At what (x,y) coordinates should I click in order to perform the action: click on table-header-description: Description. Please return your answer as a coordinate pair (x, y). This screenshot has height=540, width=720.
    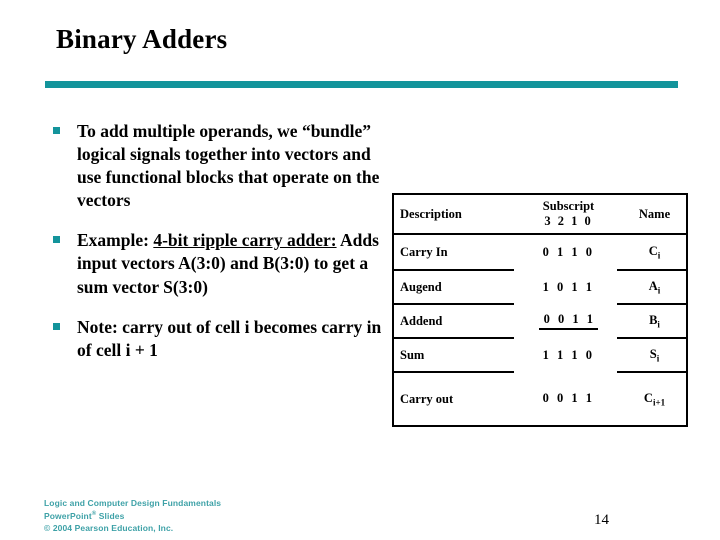
    Looking at the image, I should click on (454, 215).